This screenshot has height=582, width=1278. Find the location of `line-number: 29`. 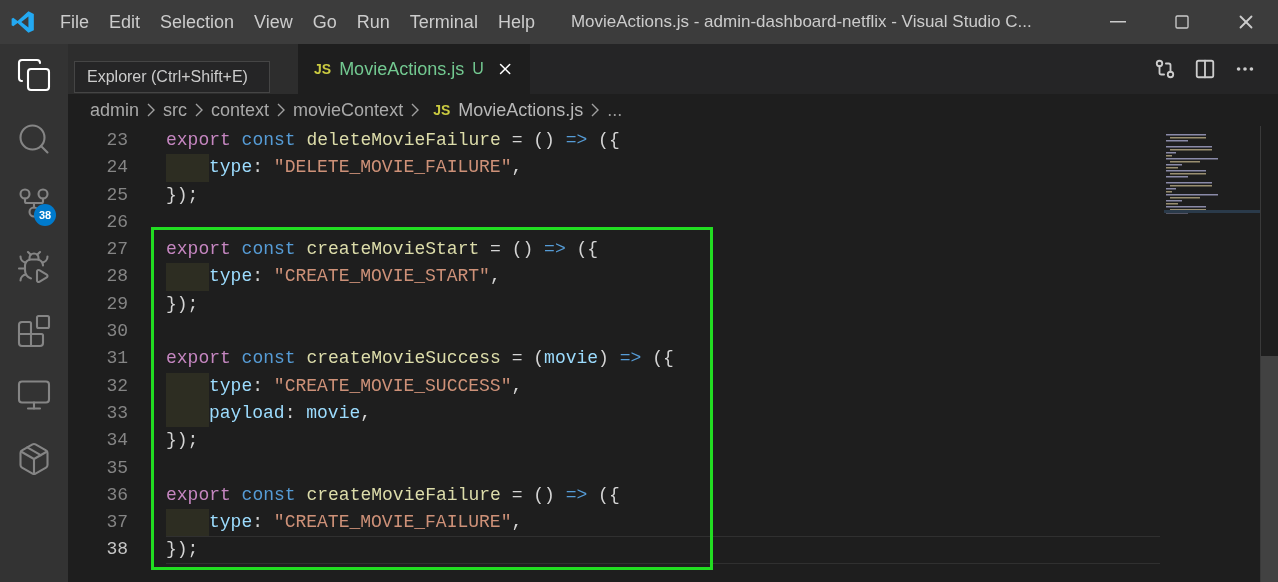

line-number: 29 is located at coordinates (117, 304).